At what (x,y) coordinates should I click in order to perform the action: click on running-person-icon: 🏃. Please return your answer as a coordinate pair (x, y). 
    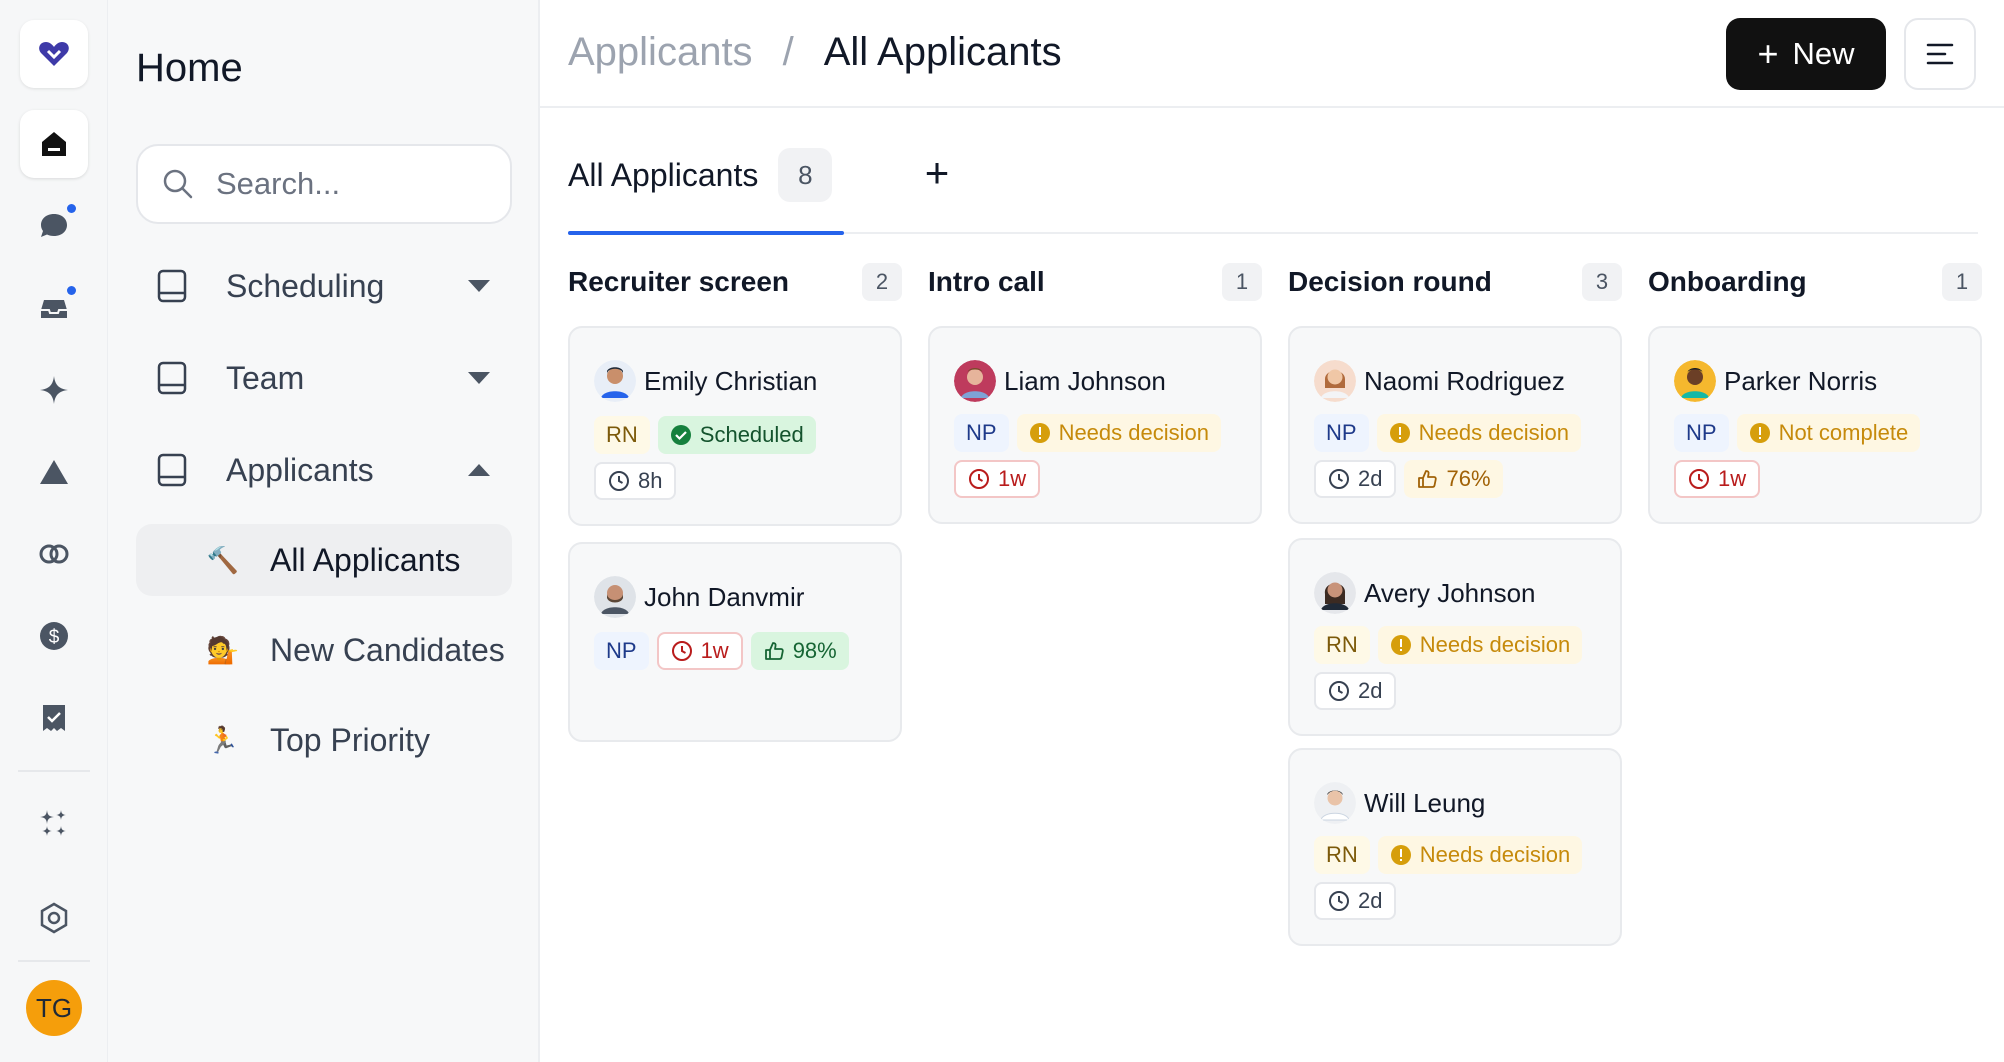
    Looking at the image, I should click on (223, 739).